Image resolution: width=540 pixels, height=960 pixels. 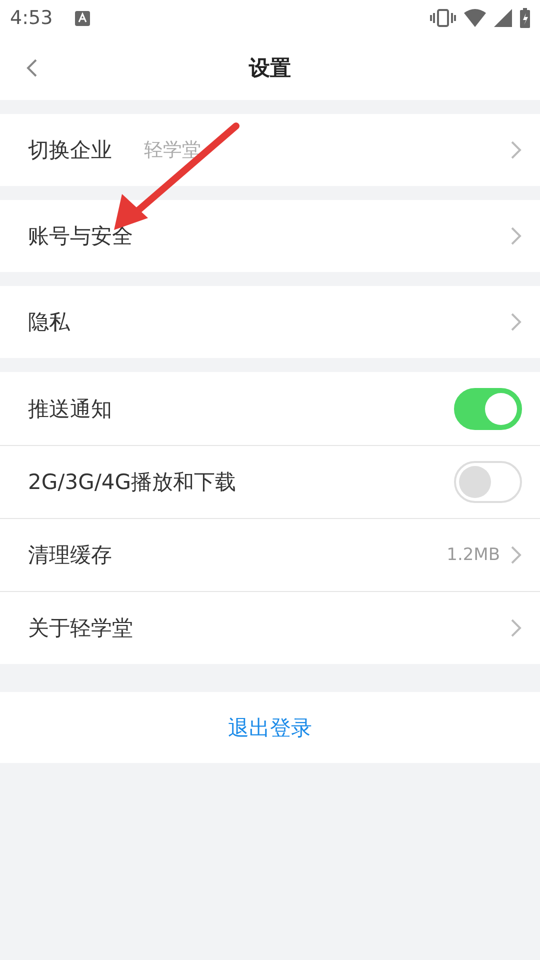 I want to click on signal-icon, so click(x=503, y=18).